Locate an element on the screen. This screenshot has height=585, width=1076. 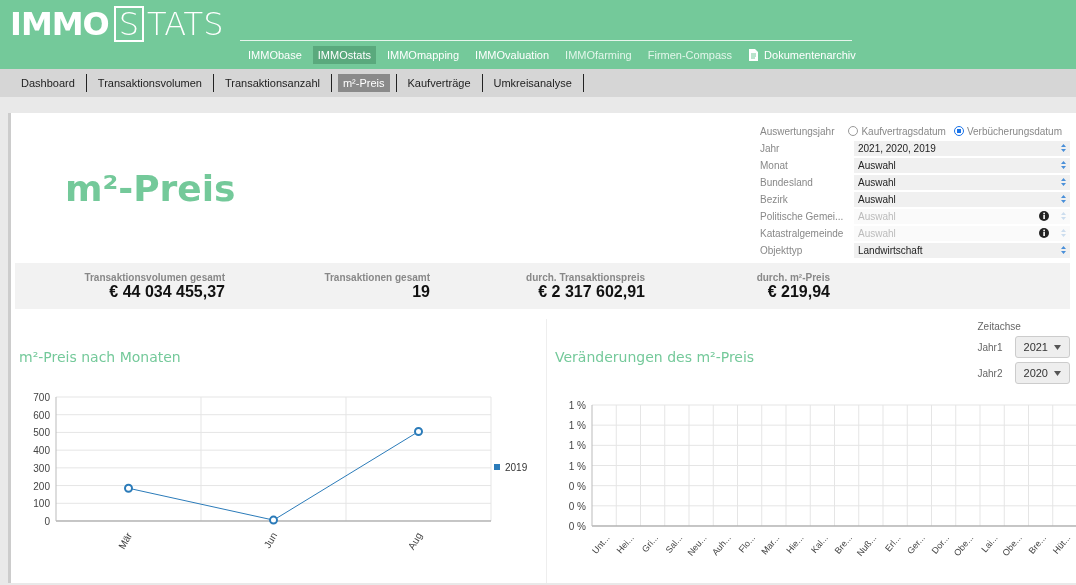
sub-tab: Umkreisanalyse is located at coordinates (532, 83).